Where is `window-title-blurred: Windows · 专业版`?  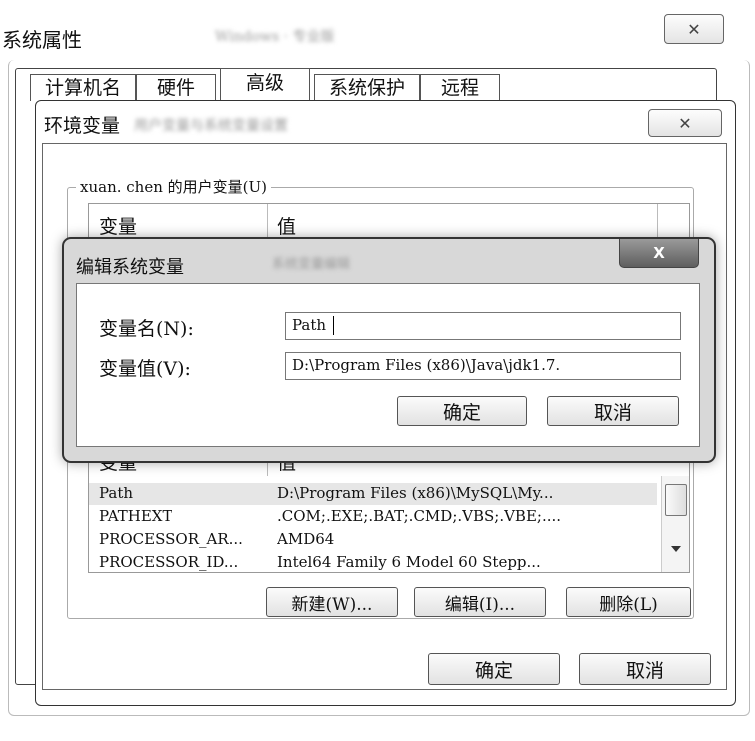 window-title-blurred: Windows · 专业版 is located at coordinates (275, 37).